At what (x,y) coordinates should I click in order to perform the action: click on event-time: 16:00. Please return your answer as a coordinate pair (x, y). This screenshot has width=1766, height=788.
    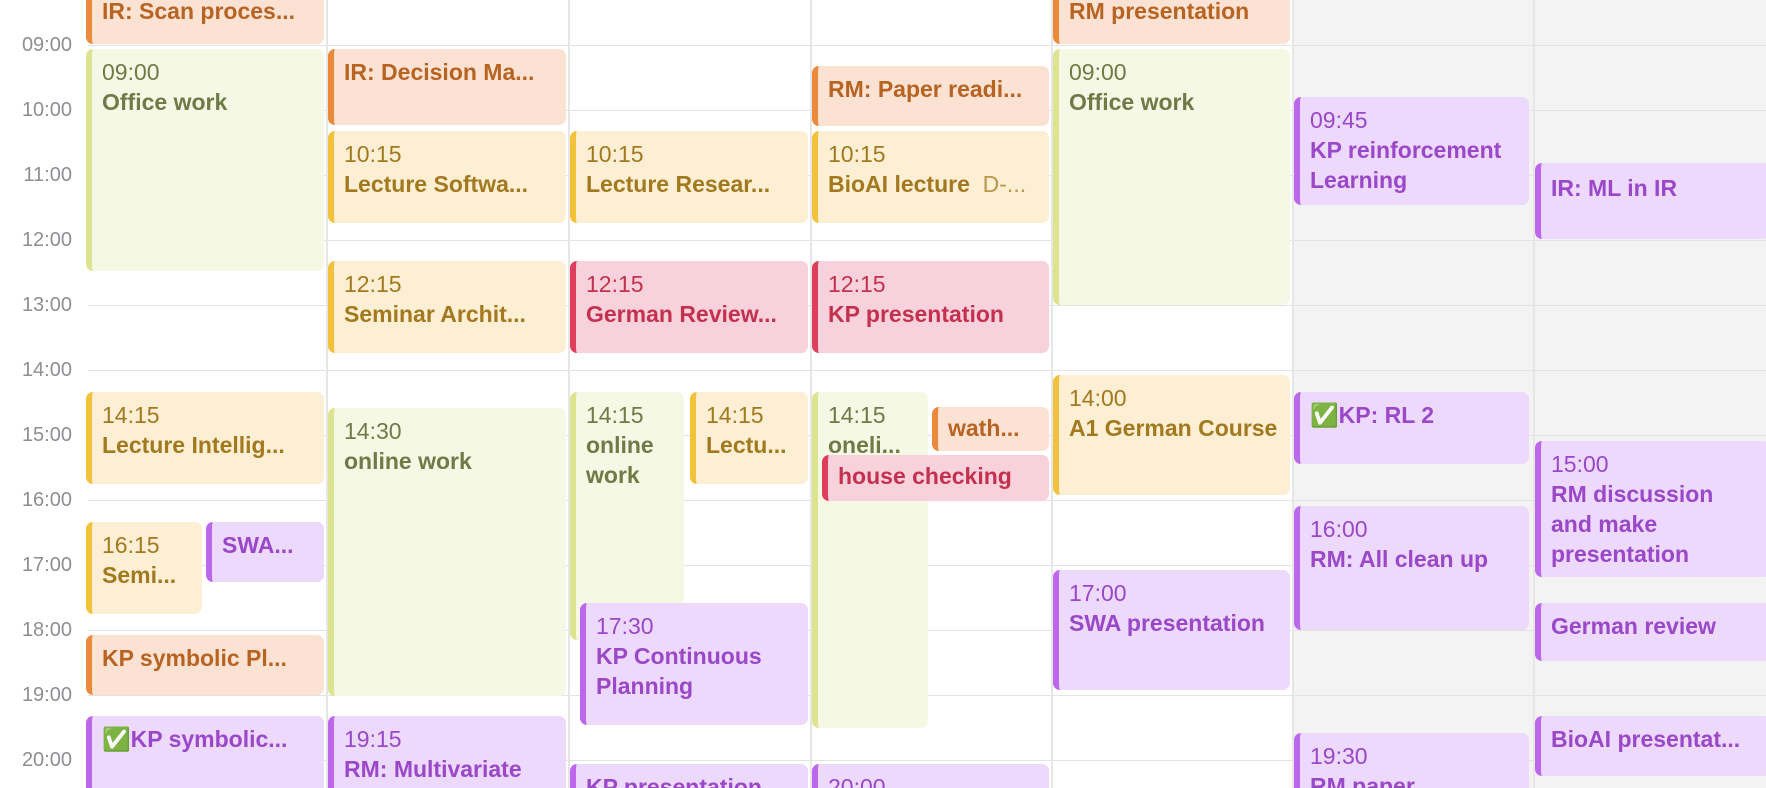
    Looking at the image, I should click on (1339, 529).